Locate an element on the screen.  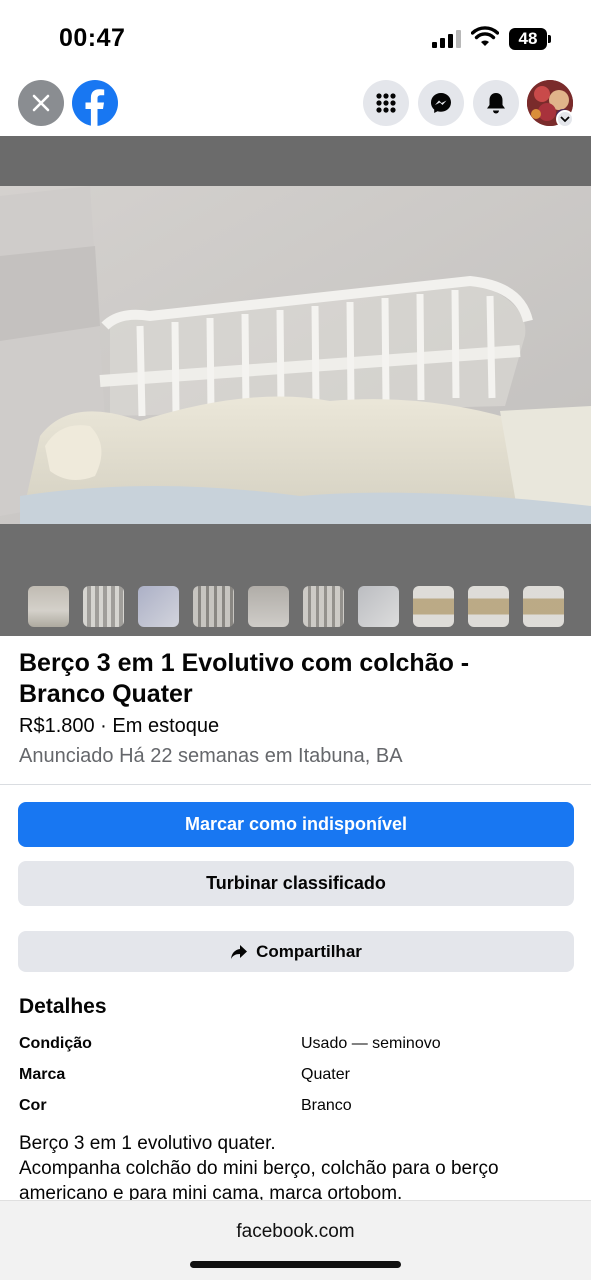
browser-bottom-bar: facebook.com is located at coordinates (295, 1240).